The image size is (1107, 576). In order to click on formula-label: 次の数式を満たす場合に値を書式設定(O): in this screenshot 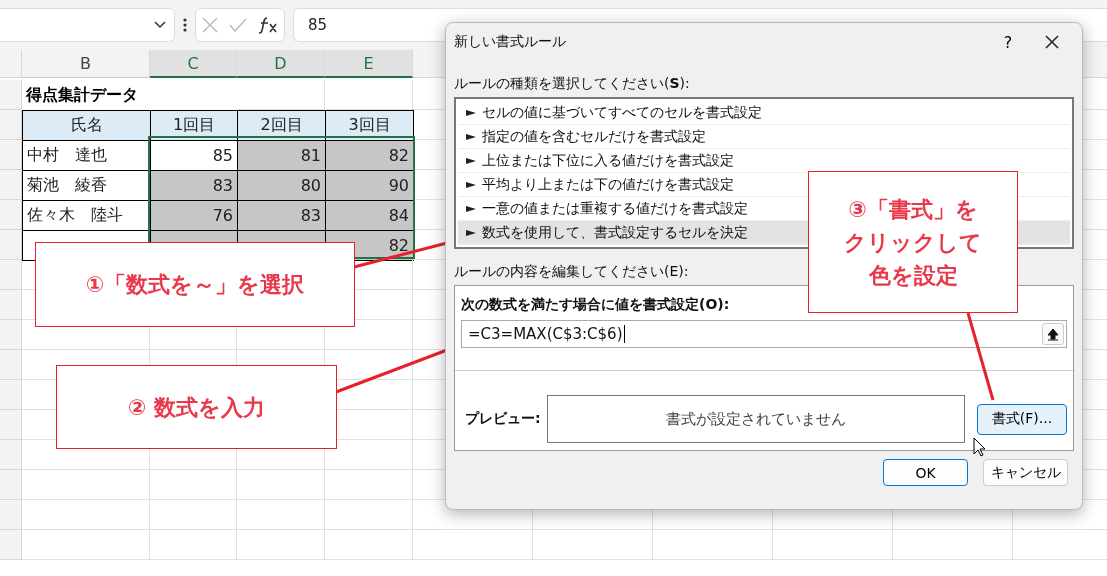, I will do `click(596, 305)`.